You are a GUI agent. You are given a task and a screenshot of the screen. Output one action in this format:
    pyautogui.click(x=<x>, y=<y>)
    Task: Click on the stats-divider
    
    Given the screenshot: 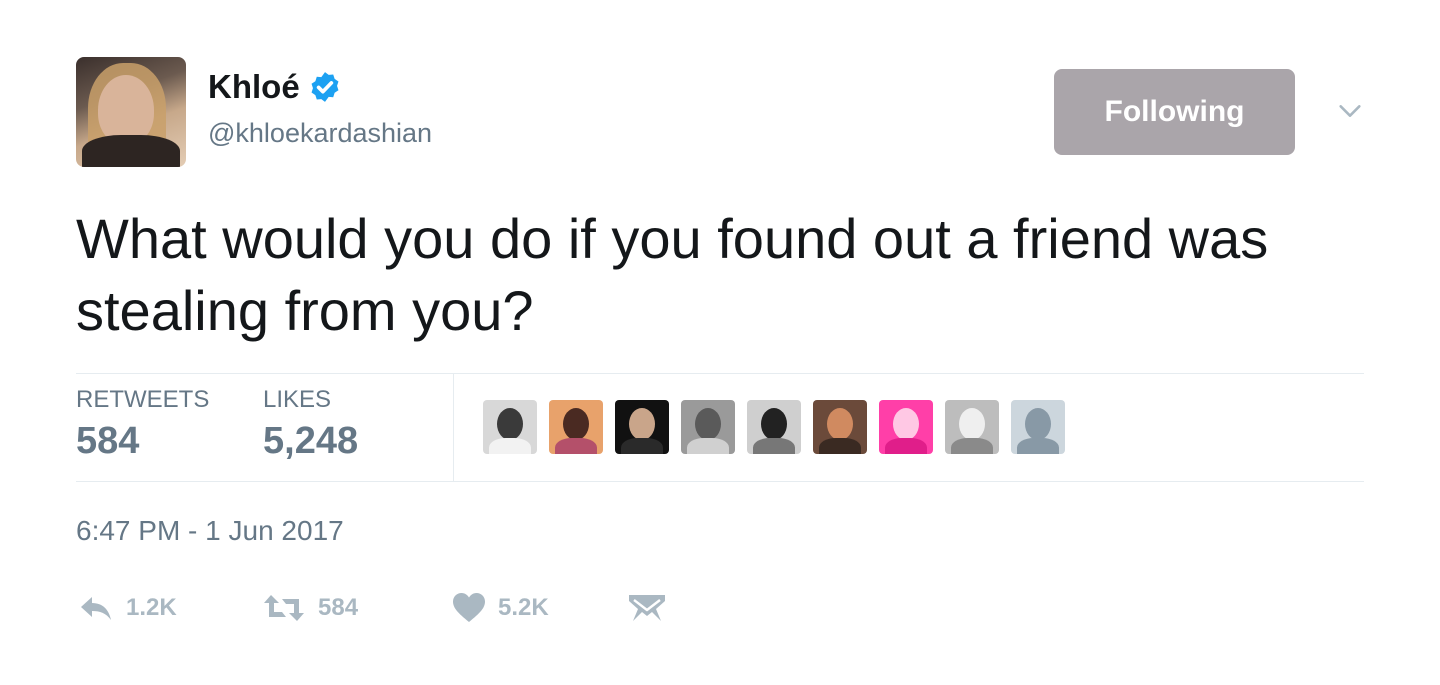 What is the action you would take?
    pyautogui.click(x=453, y=427)
    